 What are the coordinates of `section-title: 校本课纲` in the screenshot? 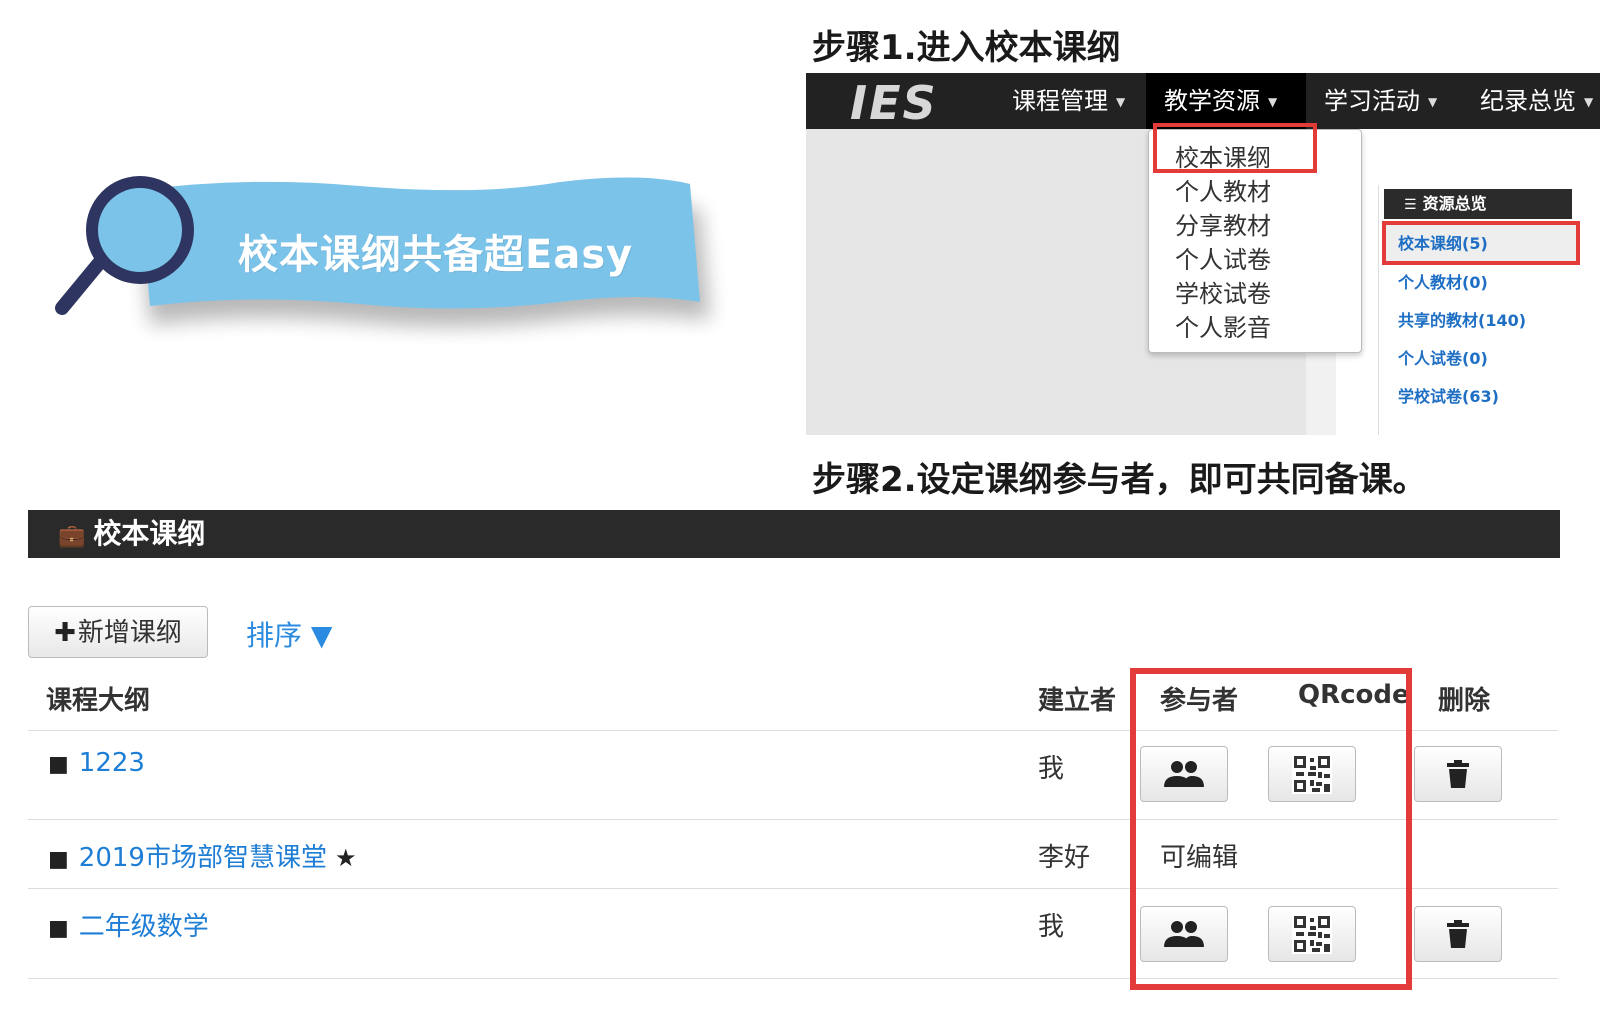 It's located at (149, 533).